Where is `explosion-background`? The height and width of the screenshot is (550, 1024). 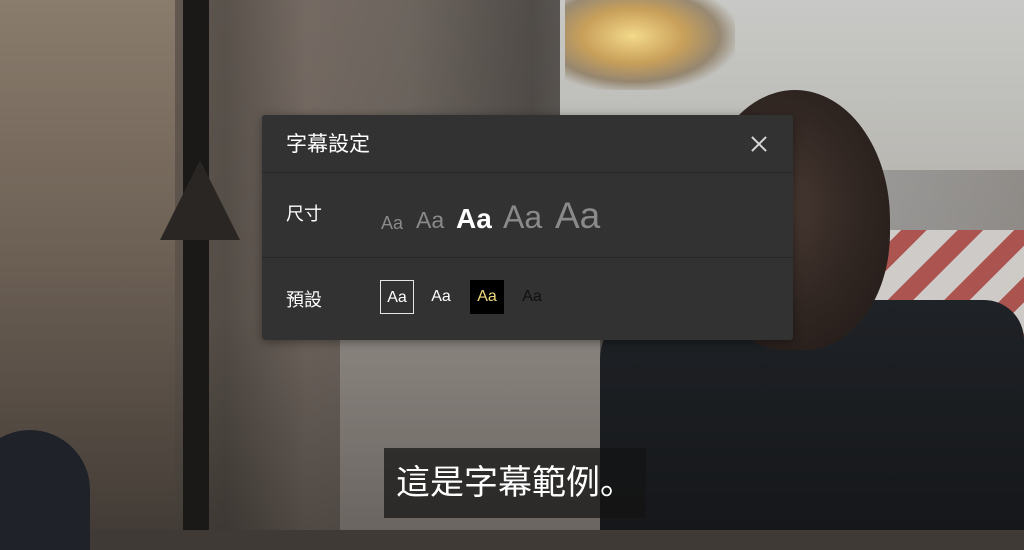
explosion-background is located at coordinates (650, 45).